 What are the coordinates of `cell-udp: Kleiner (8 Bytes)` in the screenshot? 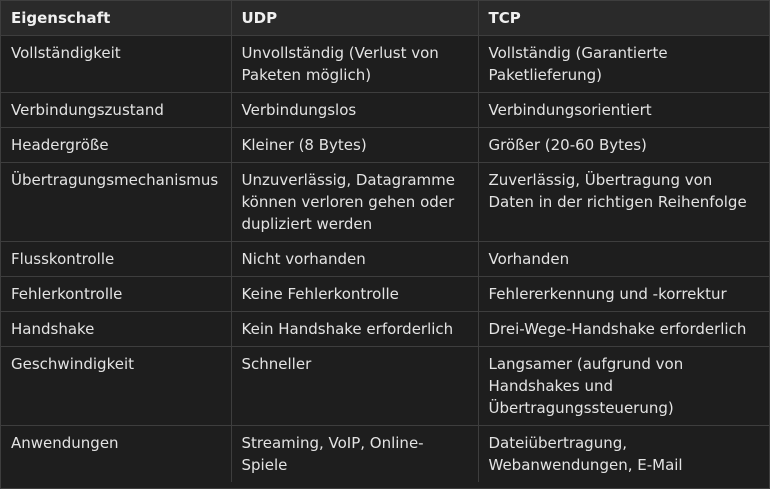 It's located at (355, 145).